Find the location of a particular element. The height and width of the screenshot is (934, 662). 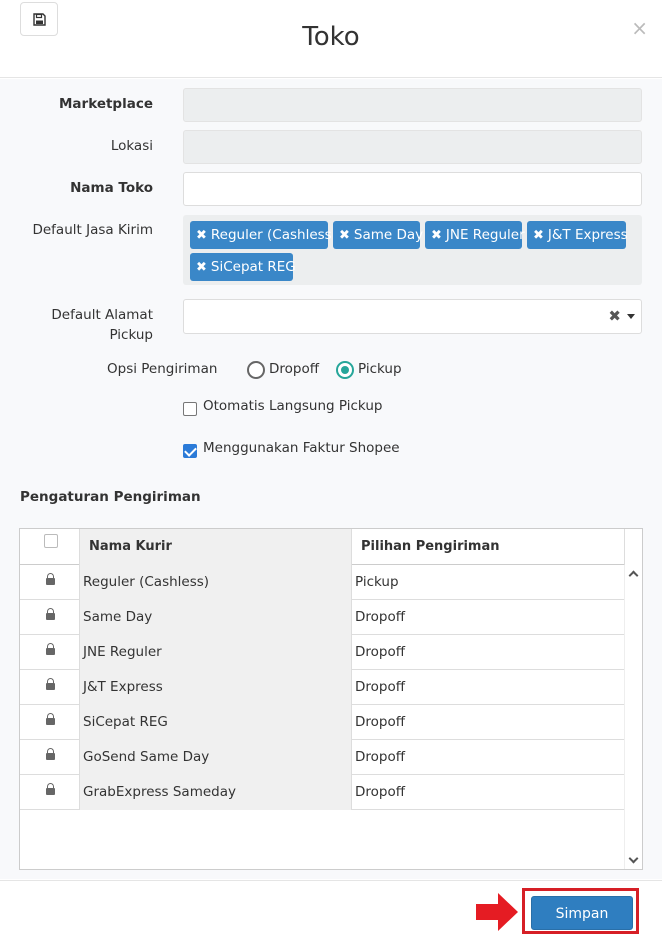

lokasi-field is located at coordinates (412, 147).